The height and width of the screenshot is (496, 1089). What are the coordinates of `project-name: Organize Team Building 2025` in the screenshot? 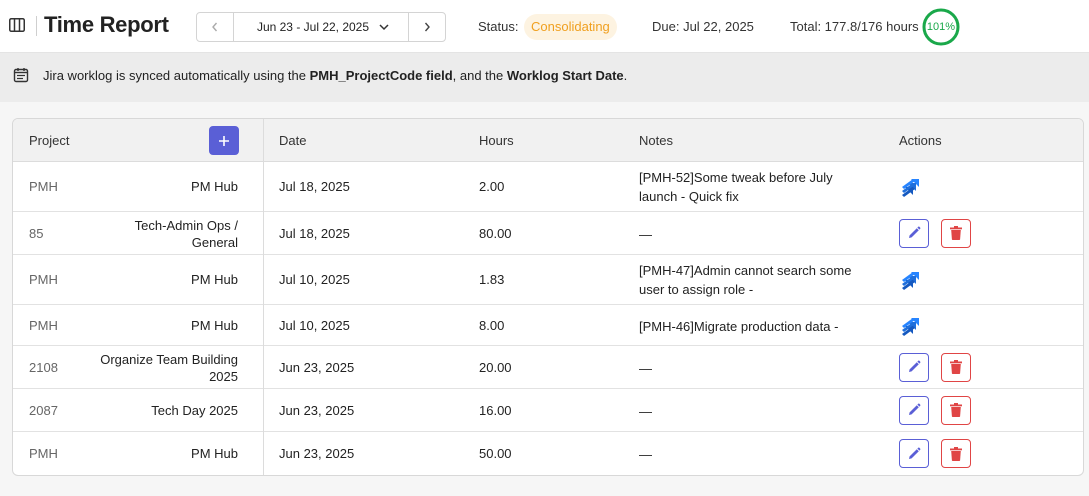 It's located at (169, 367).